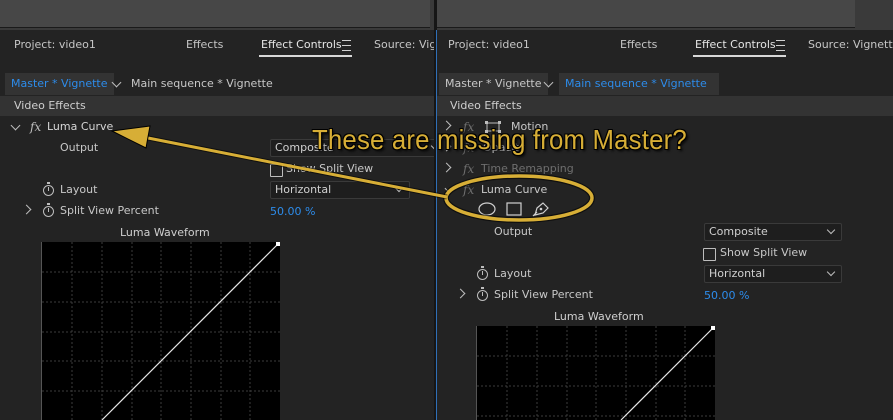 The image size is (893, 420). What do you see at coordinates (527, 168) in the screenshot?
I see `effect-name-time-remapping: Time Remapping` at bounding box center [527, 168].